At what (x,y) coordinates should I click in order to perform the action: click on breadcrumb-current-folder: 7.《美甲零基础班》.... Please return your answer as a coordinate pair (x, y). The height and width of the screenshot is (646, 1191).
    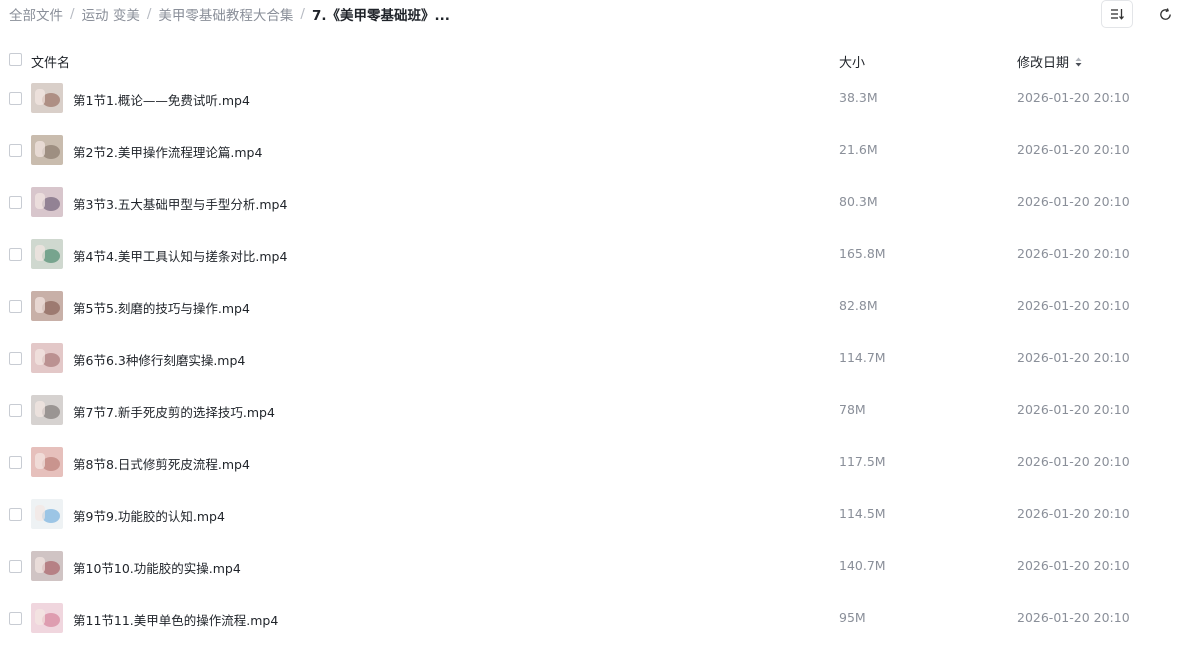
    Looking at the image, I should click on (380, 16).